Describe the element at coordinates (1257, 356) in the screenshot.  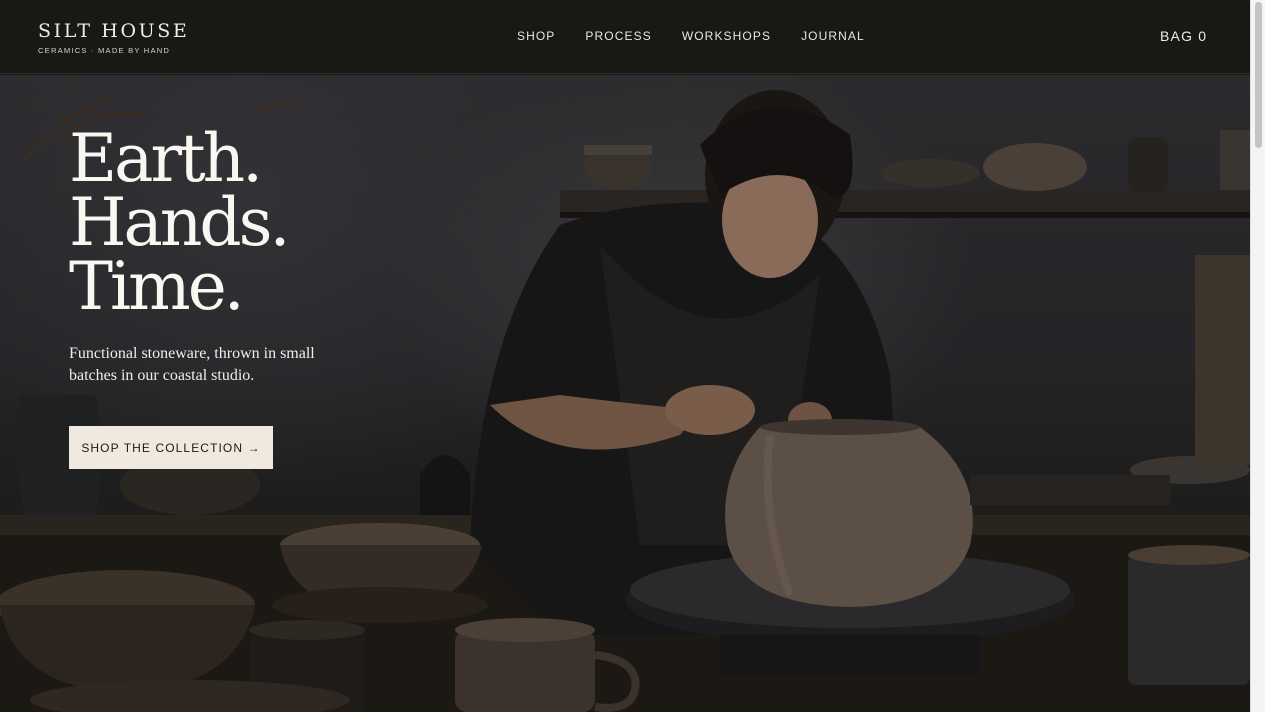
I see `page-scrollbar` at that location.